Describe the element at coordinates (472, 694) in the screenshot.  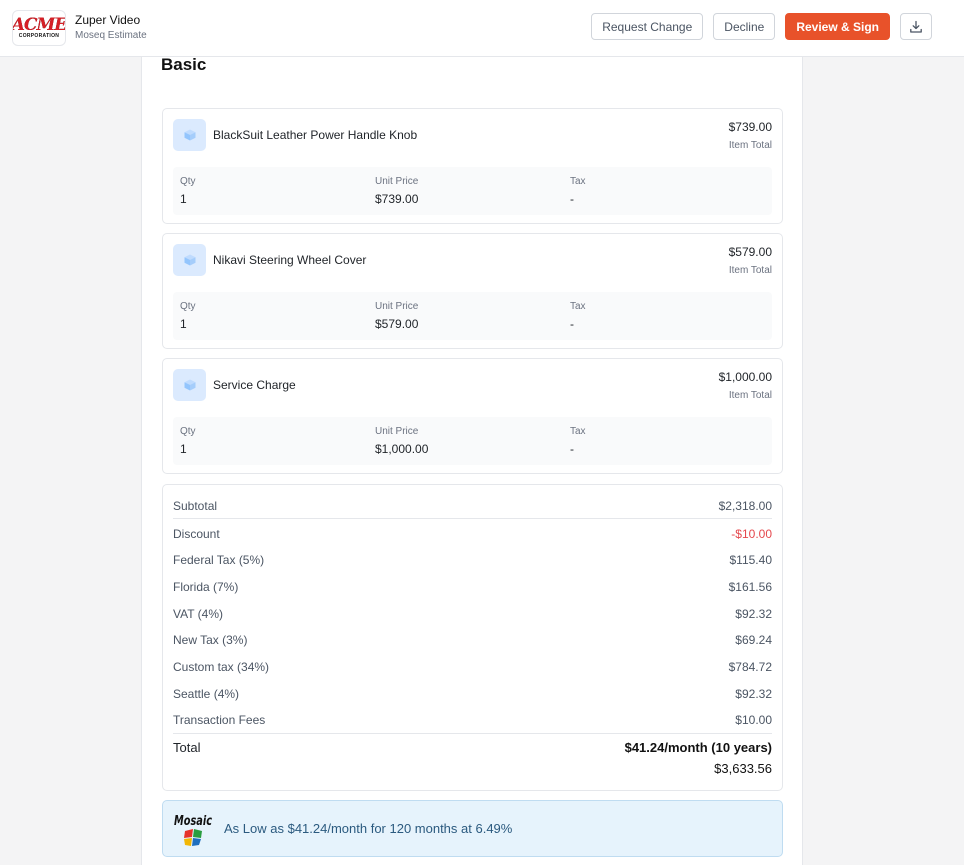
I see `summary-row-seattle: Seattle (4%) $92.32` at that location.